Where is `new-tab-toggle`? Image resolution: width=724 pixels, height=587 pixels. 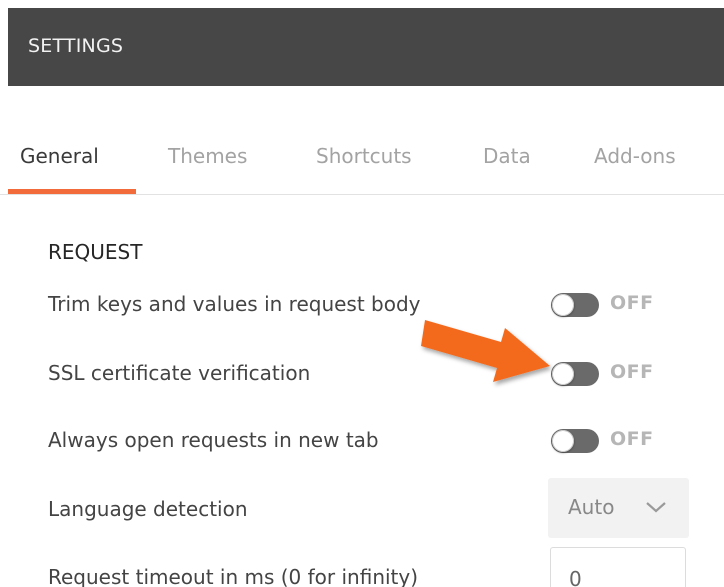 new-tab-toggle is located at coordinates (575, 441).